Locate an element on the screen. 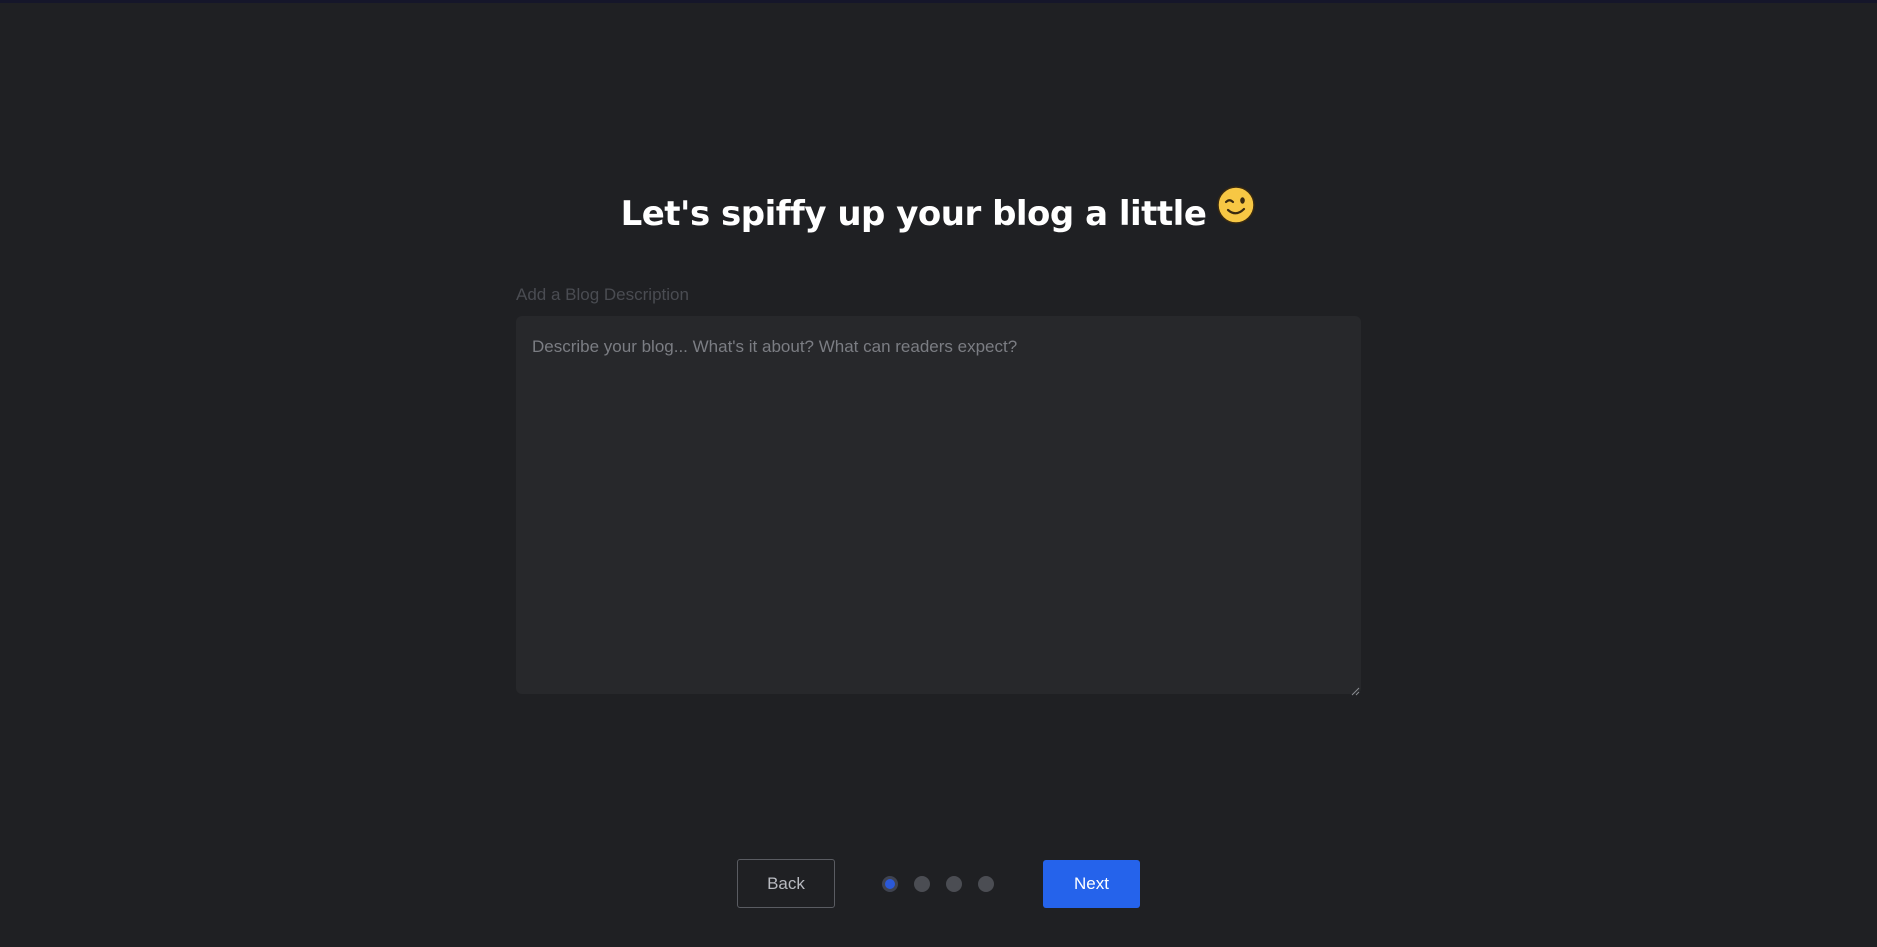 The width and height of the screenshot is (1877, 947). next-button: Next is located at coordinates (1091, 884).